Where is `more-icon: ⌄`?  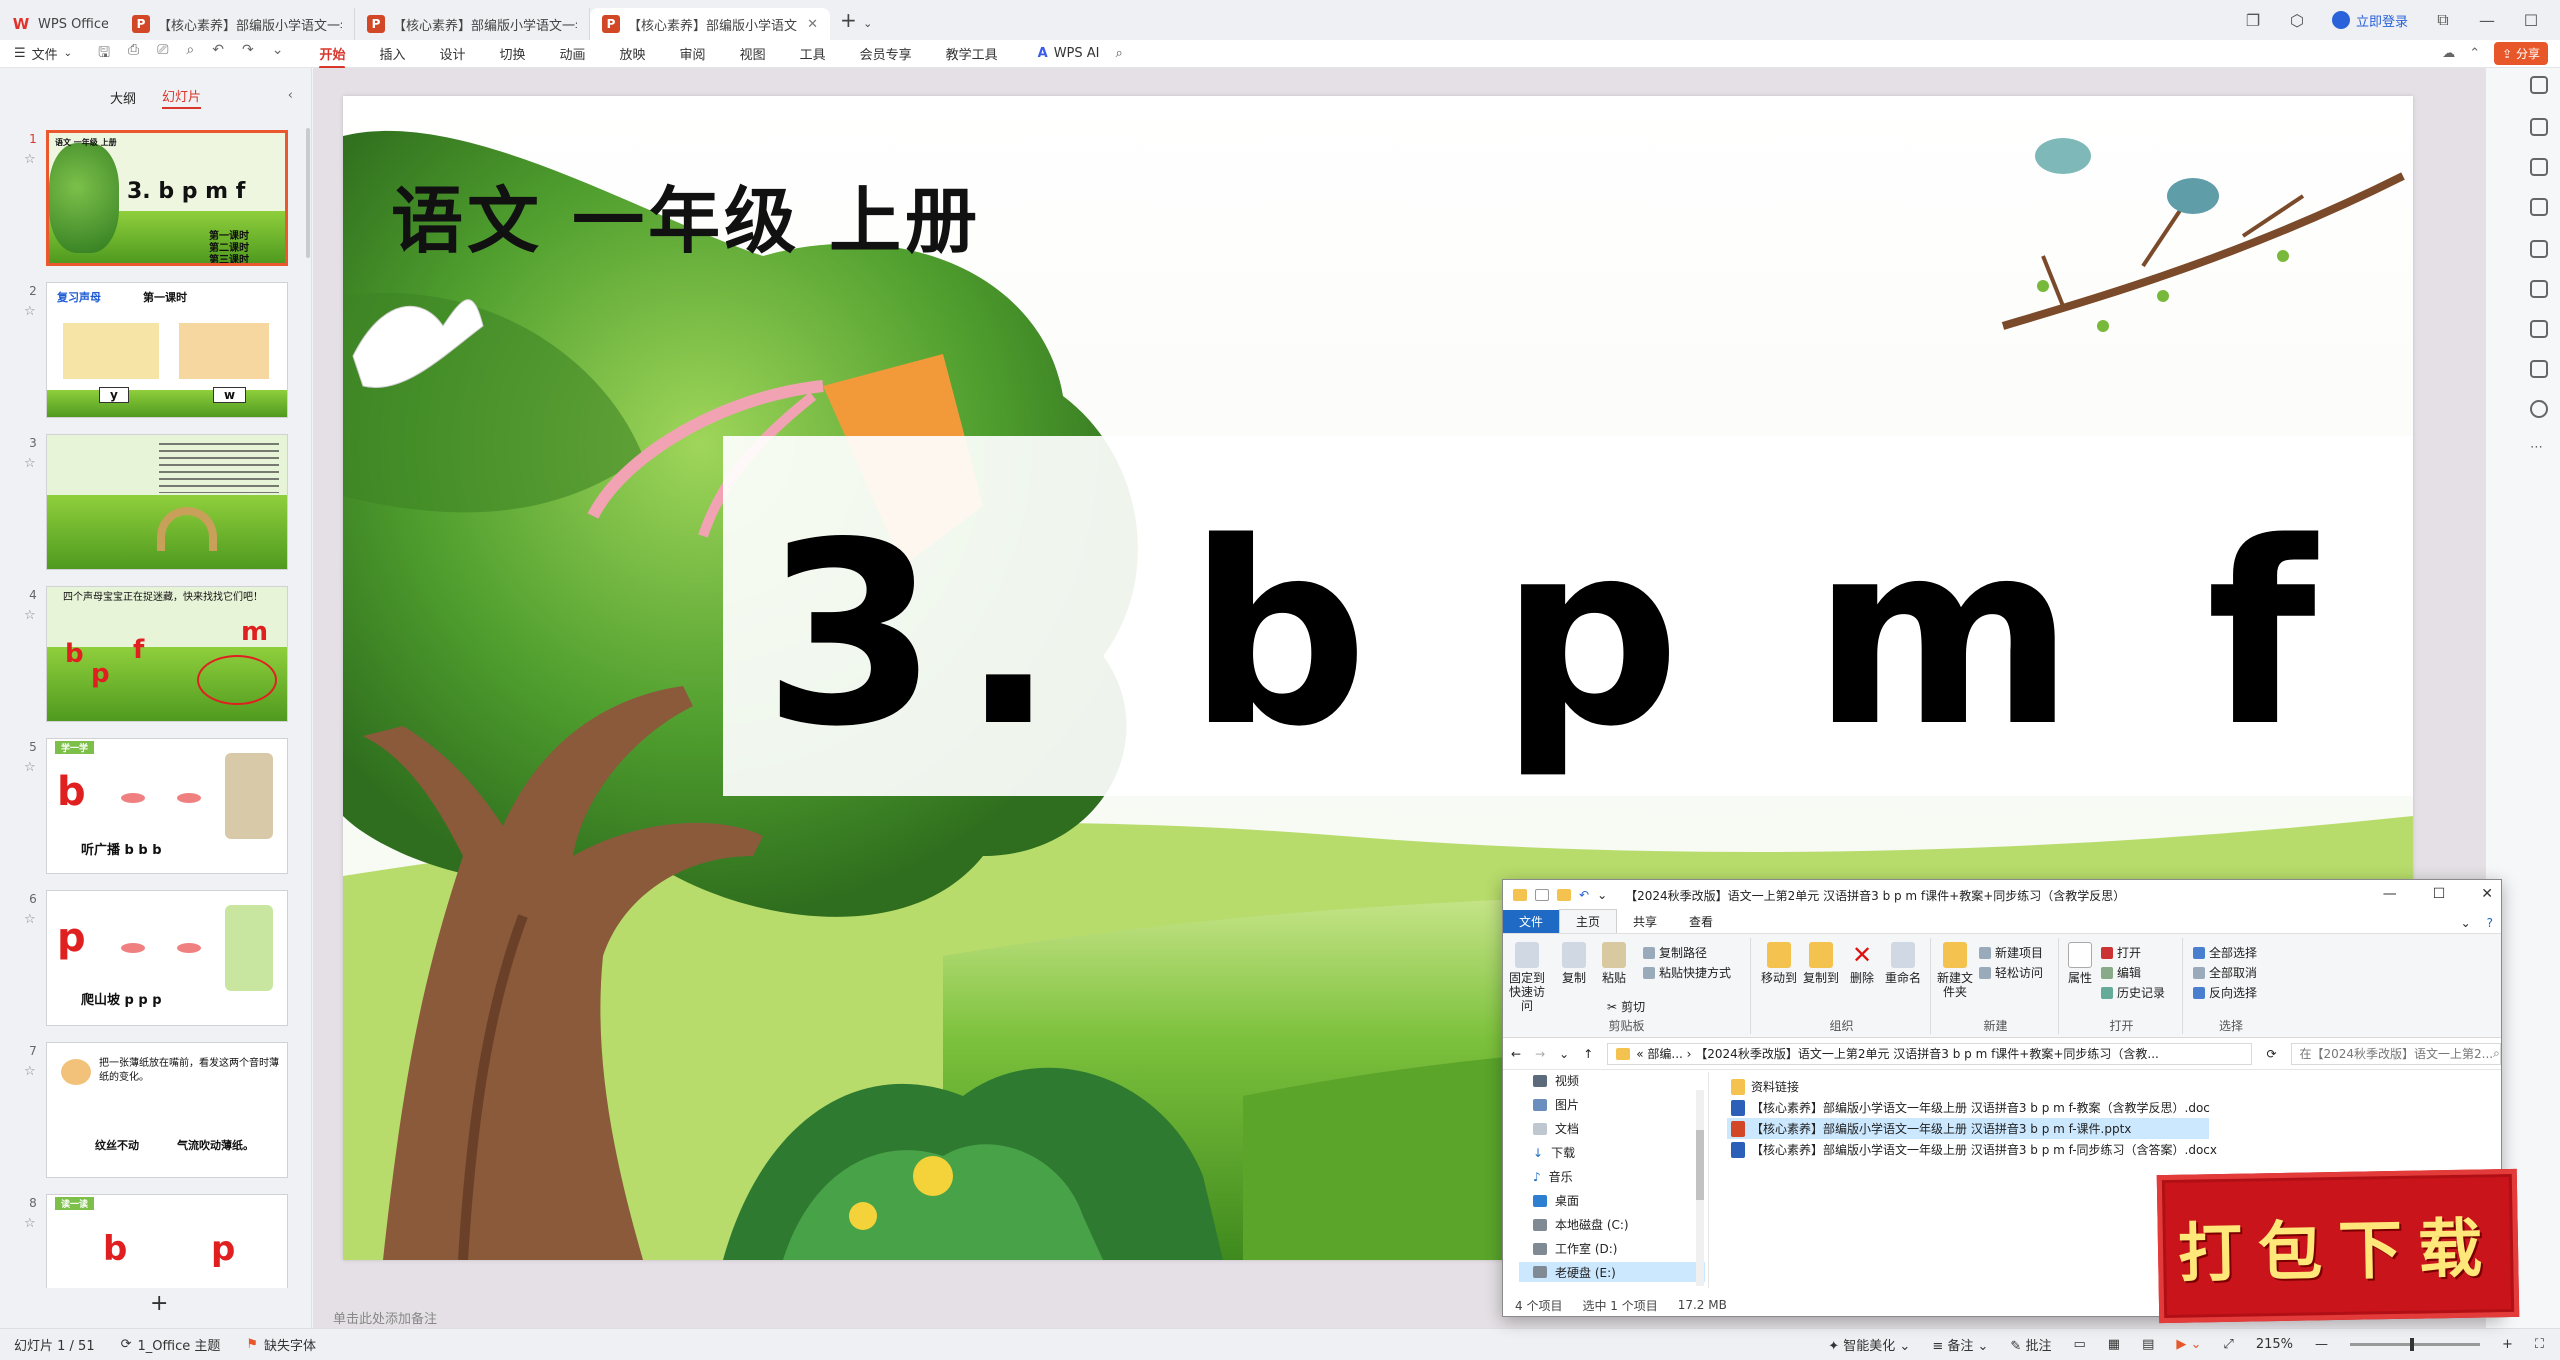 more-icon: ⌄ is located at coordinates (278, 54).